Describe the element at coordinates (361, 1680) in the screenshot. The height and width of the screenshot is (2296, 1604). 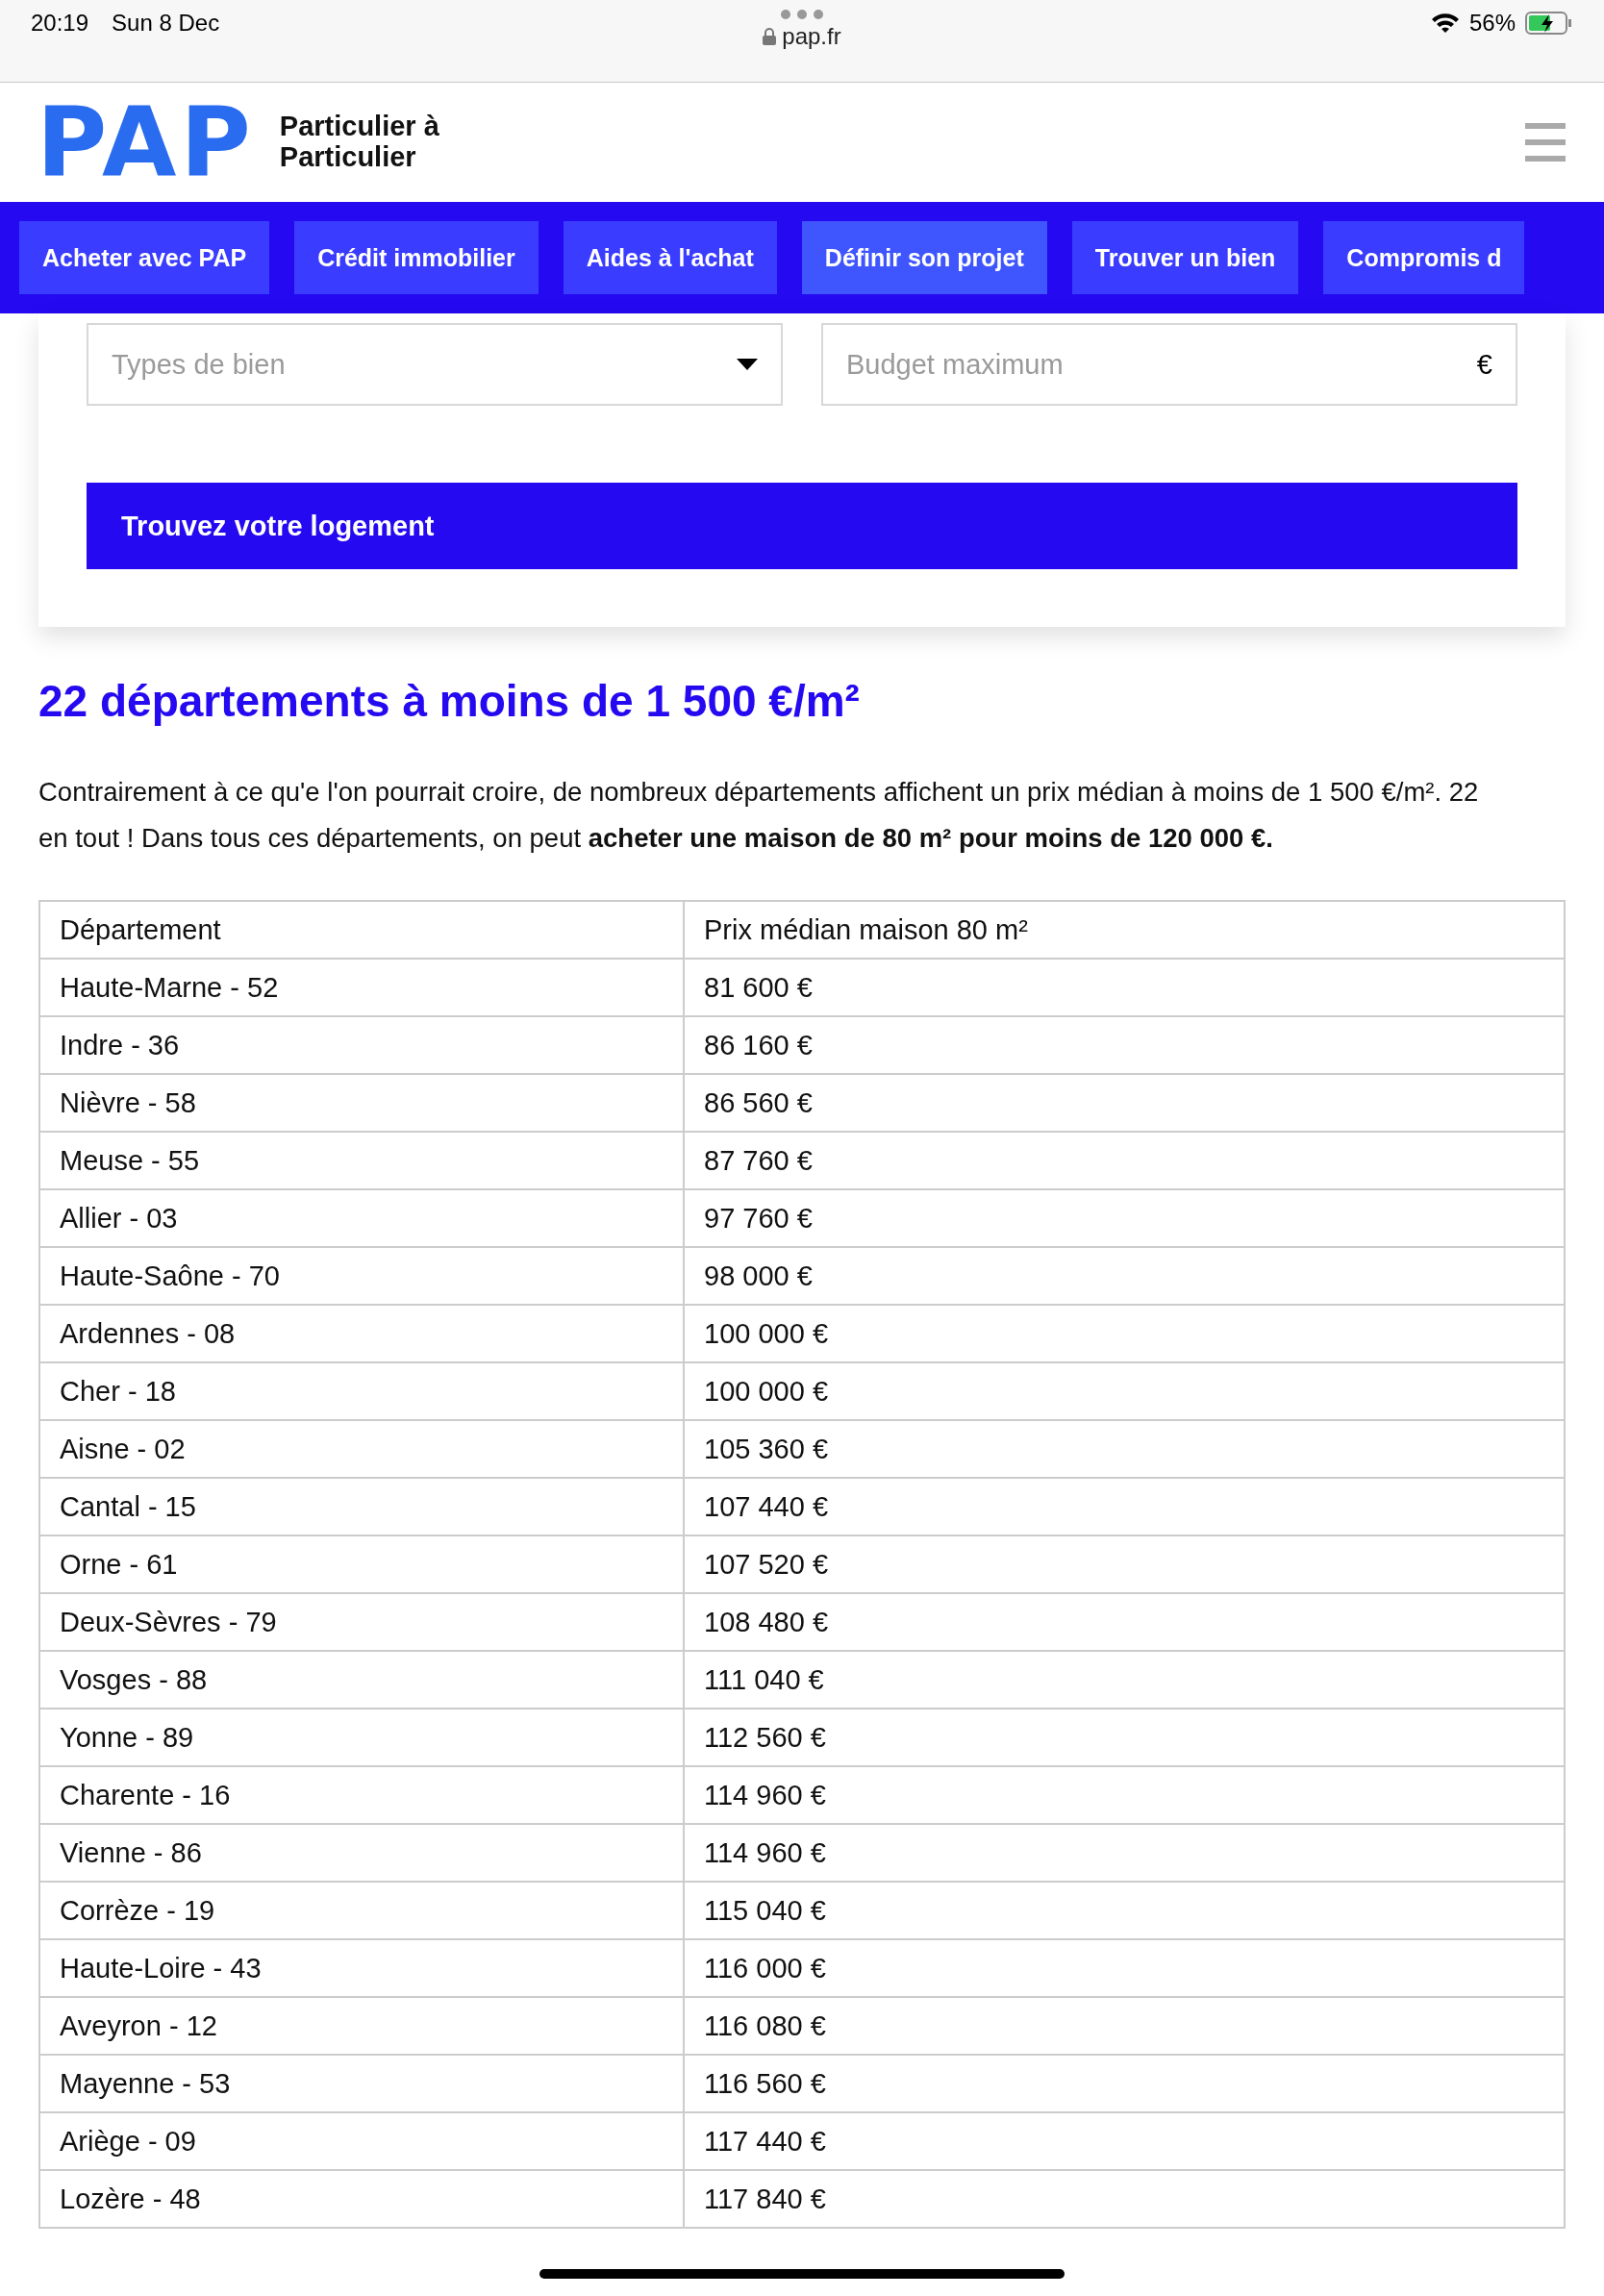
I see `table-cell: Vosges - 88` at that location.